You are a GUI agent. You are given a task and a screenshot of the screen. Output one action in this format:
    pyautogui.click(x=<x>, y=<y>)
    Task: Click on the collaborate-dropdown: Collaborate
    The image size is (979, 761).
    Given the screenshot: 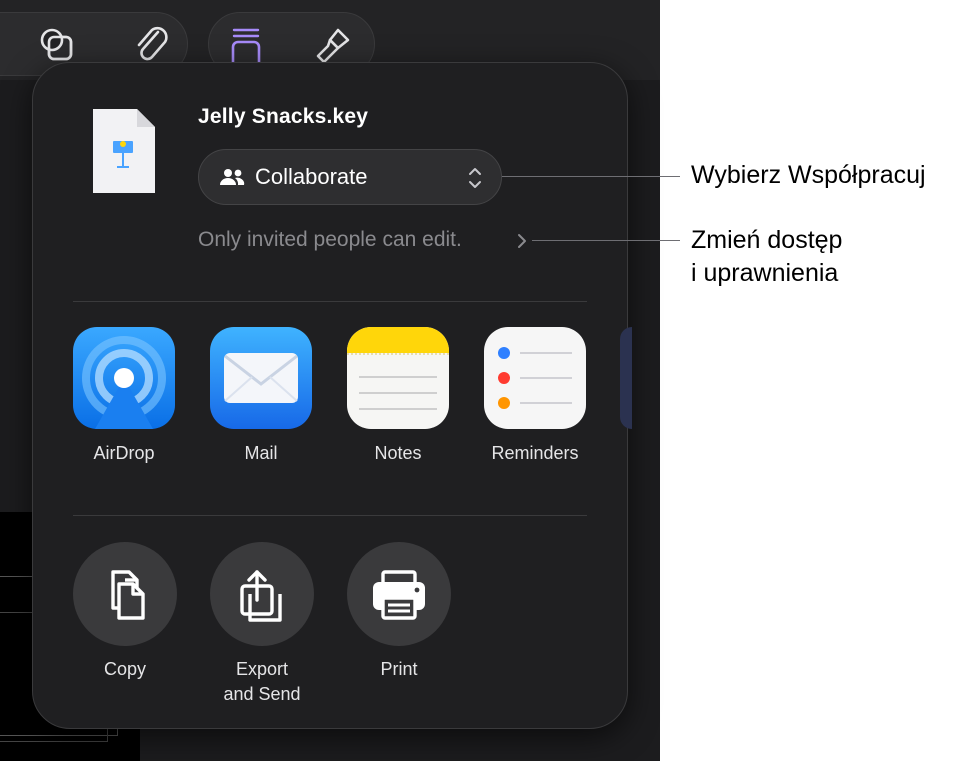 What is the action you would take?
    pyautogui.click(x=350, y=177)
    